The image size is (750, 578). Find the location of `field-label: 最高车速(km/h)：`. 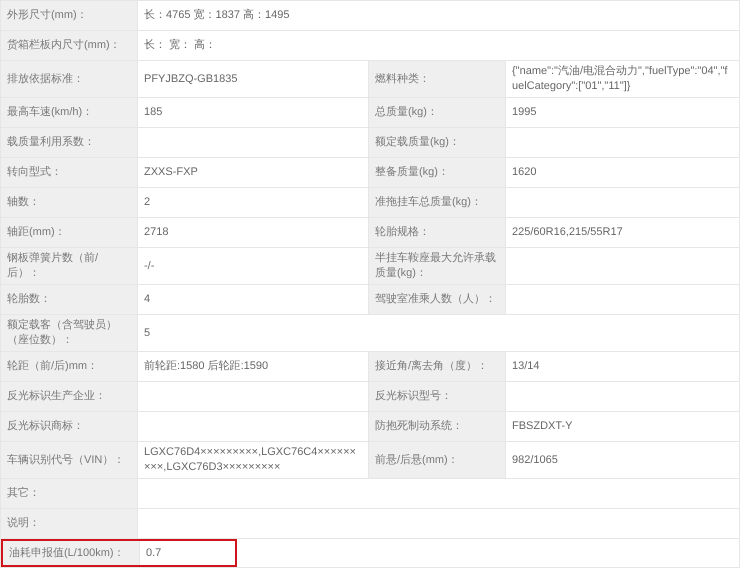

field-label: 最高车速(km/h)： is located at coordinates (50, 112).